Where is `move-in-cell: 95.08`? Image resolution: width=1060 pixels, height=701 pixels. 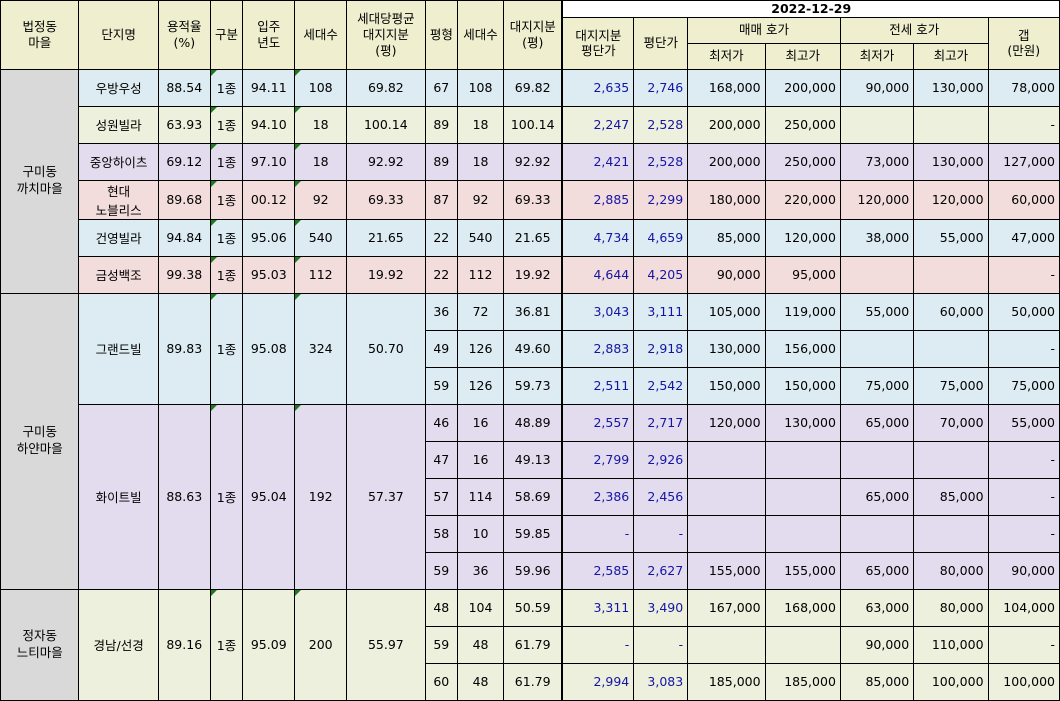
move-in-cell: 95.08 is located at coordinates (269, 348).